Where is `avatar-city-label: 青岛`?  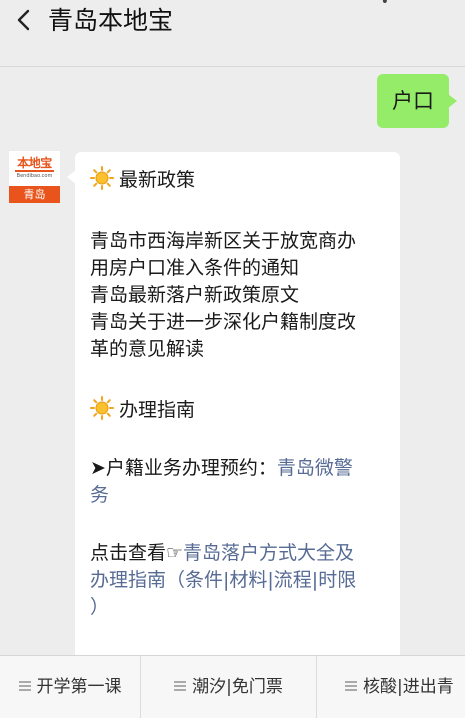 avatar-city-label: 青岛 is located at coordinates (34, 194).